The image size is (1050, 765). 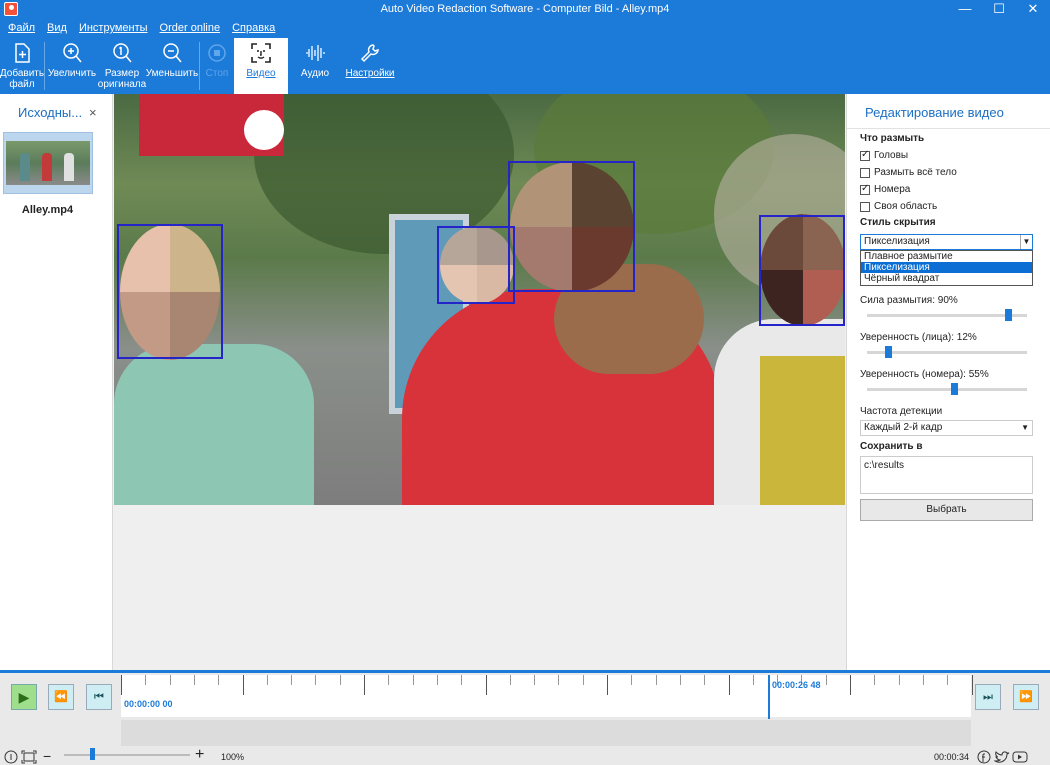 I want to click on close-panel-button: ×, so click(x=93, y=112).